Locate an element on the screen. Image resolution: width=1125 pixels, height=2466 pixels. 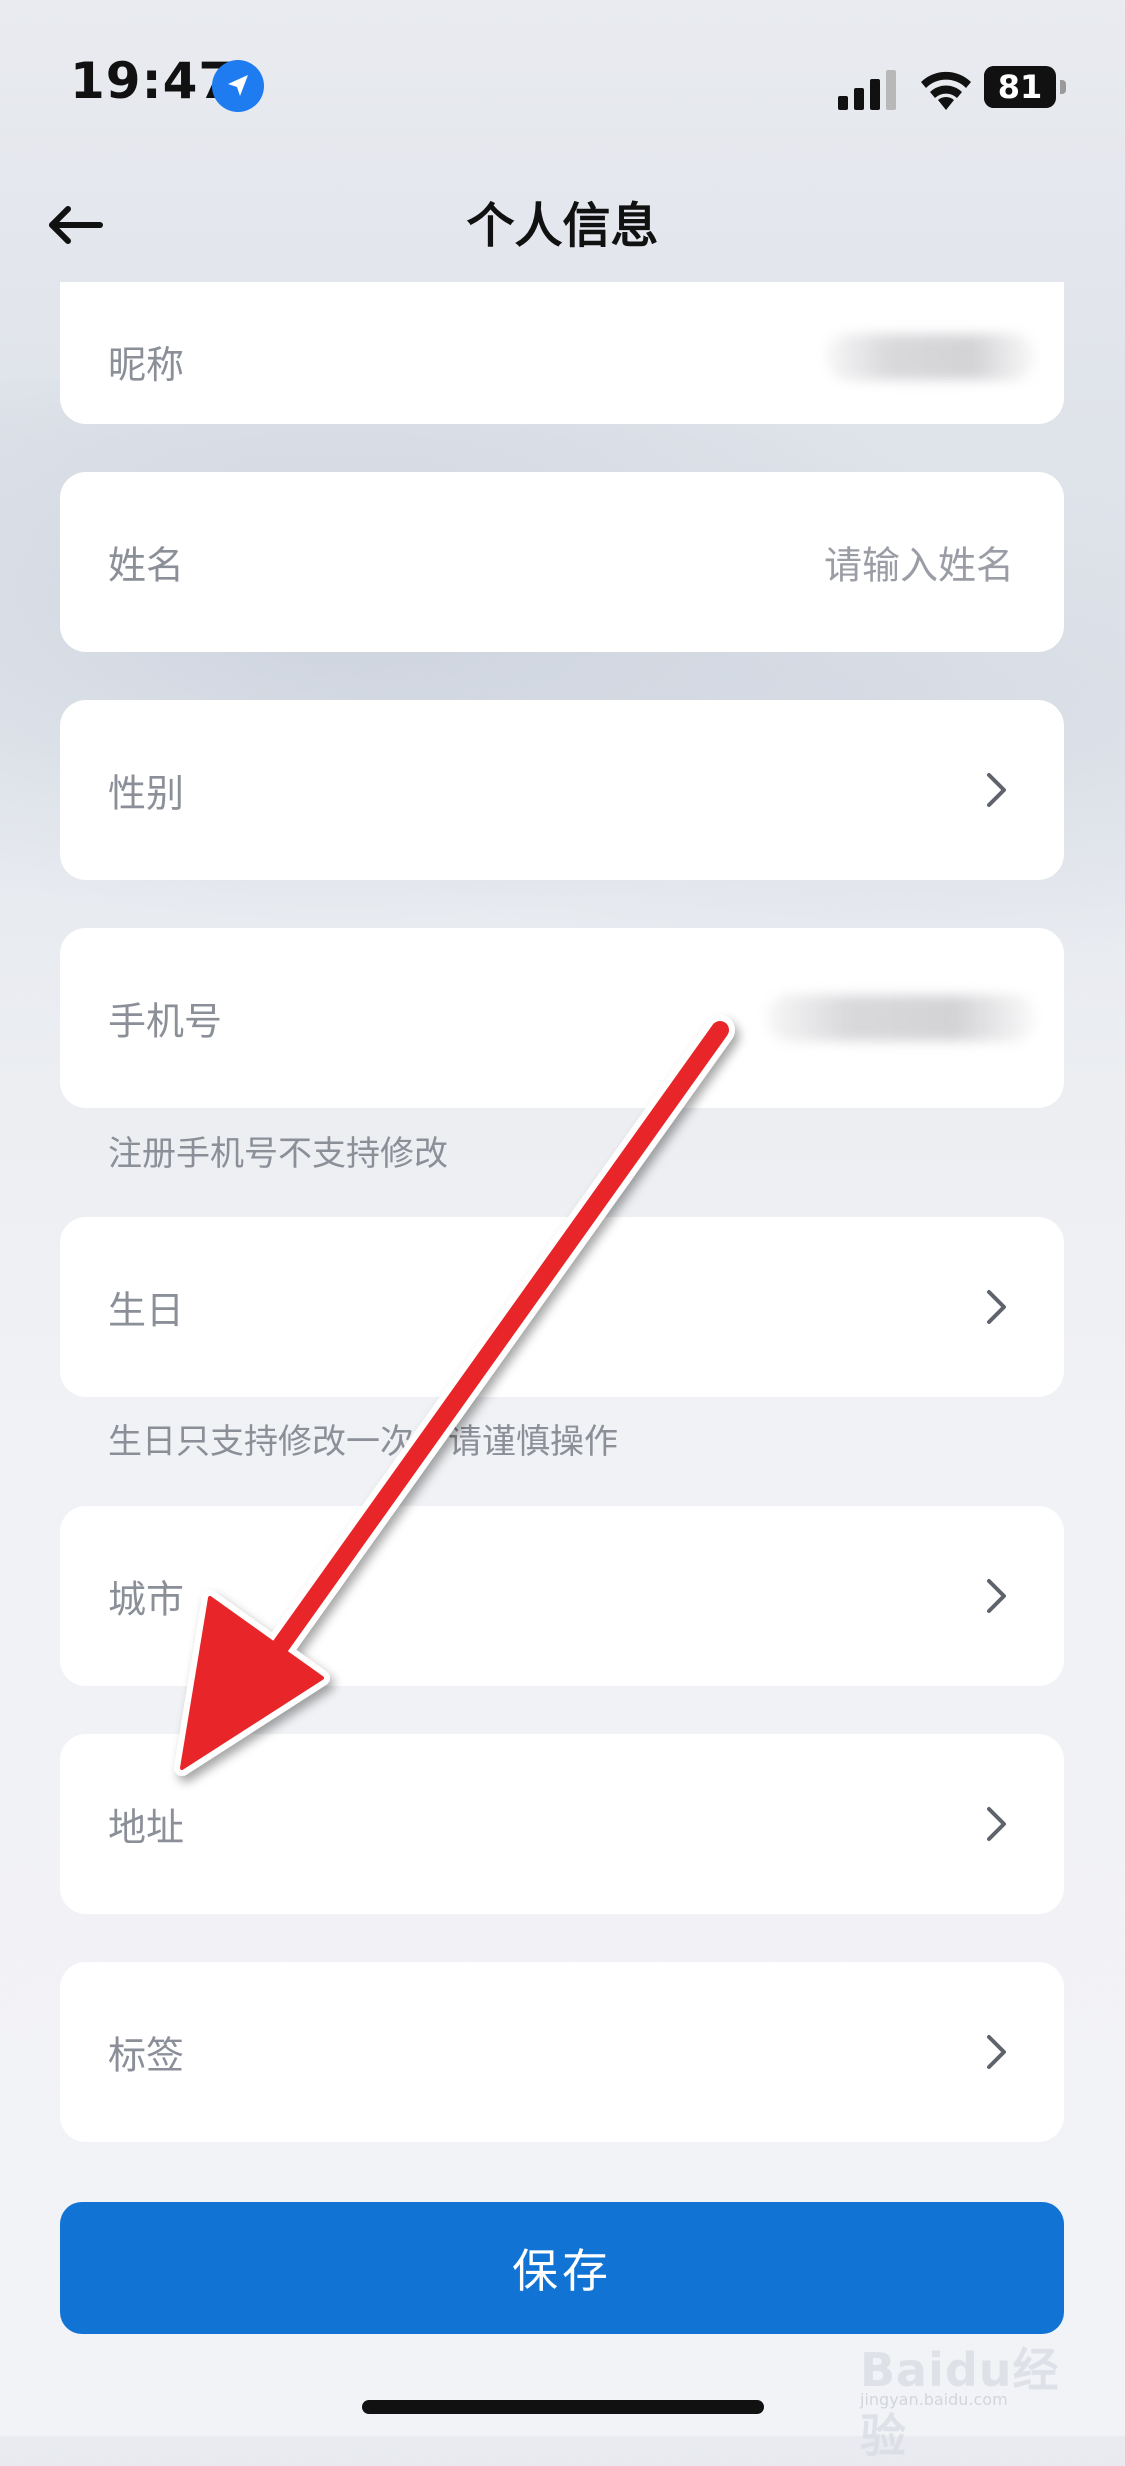
status-time: 19:47 is located at coordinates (152, 81).